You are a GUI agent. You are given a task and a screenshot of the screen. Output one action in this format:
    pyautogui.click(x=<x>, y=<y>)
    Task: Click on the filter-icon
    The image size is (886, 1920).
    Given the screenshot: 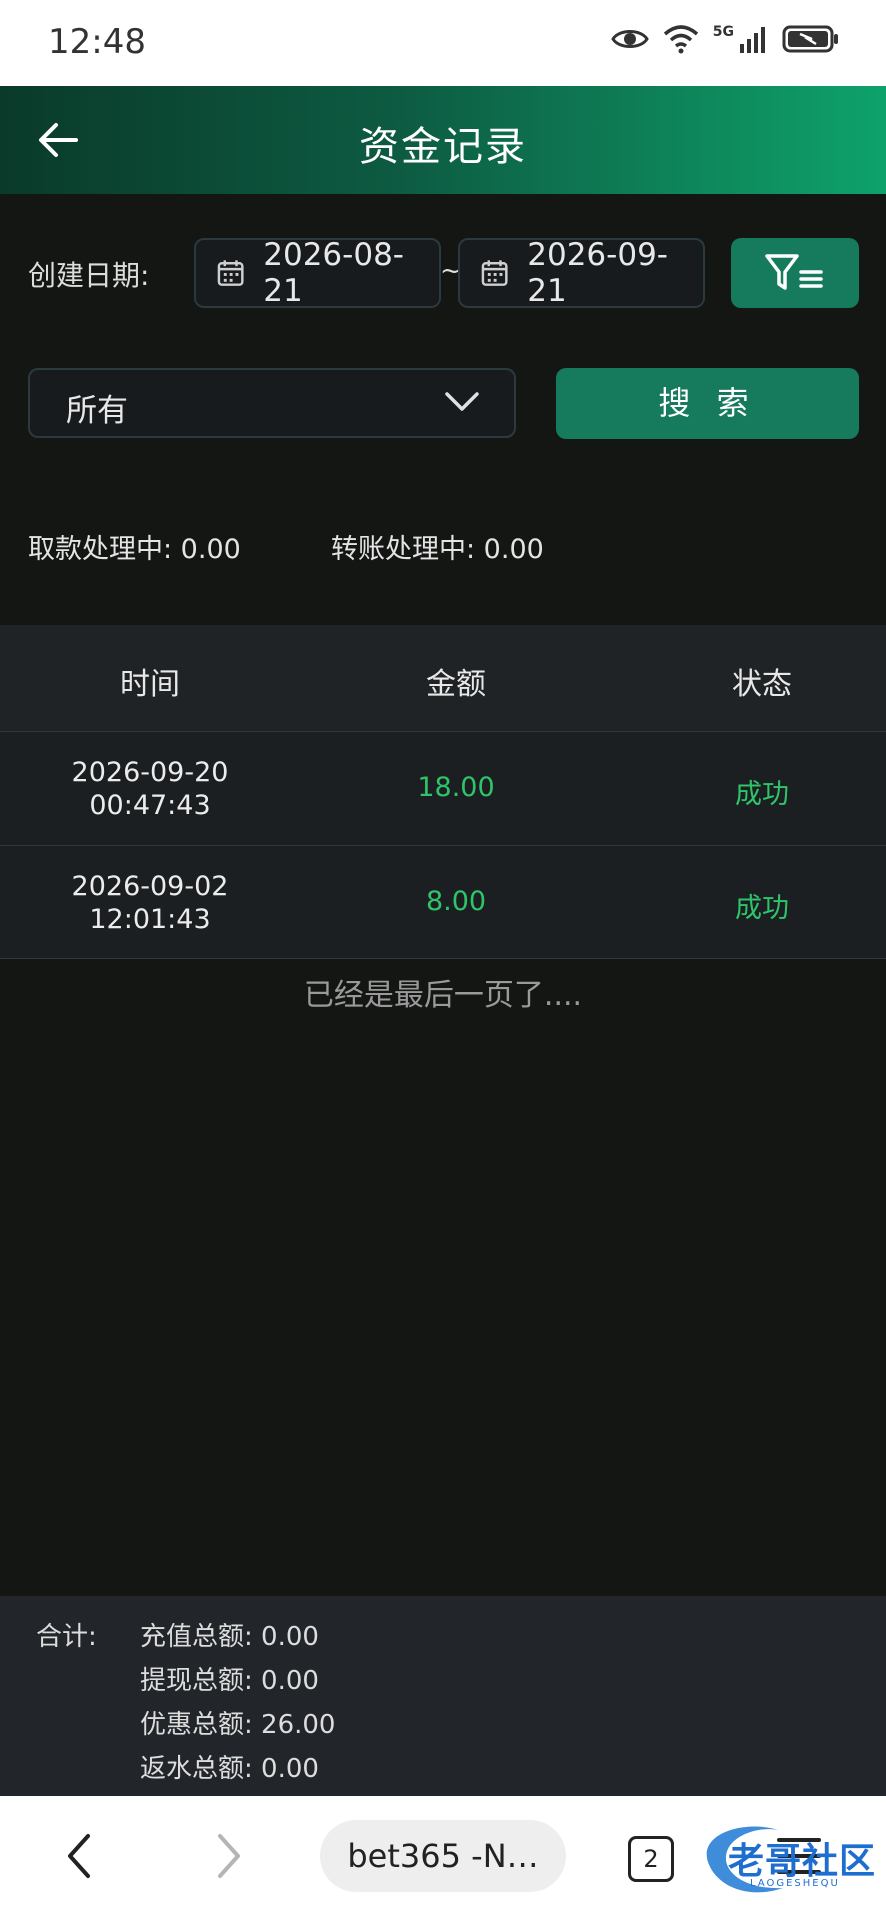 What is the action you would take?
    pyautogui.click(x=794, y=272)
    